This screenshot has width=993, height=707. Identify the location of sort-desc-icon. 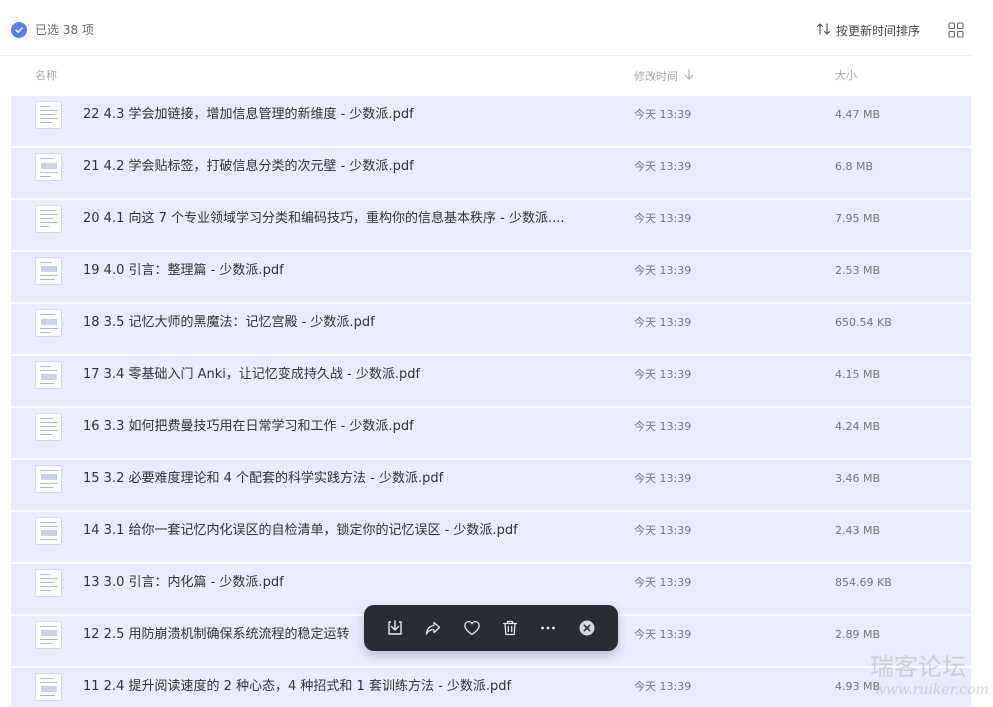
(689, 76).